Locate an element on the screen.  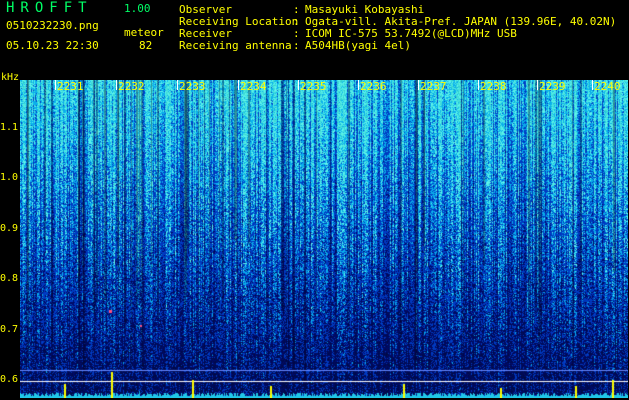
time-label-2235: 2235 is located at coordinates (313, 86).